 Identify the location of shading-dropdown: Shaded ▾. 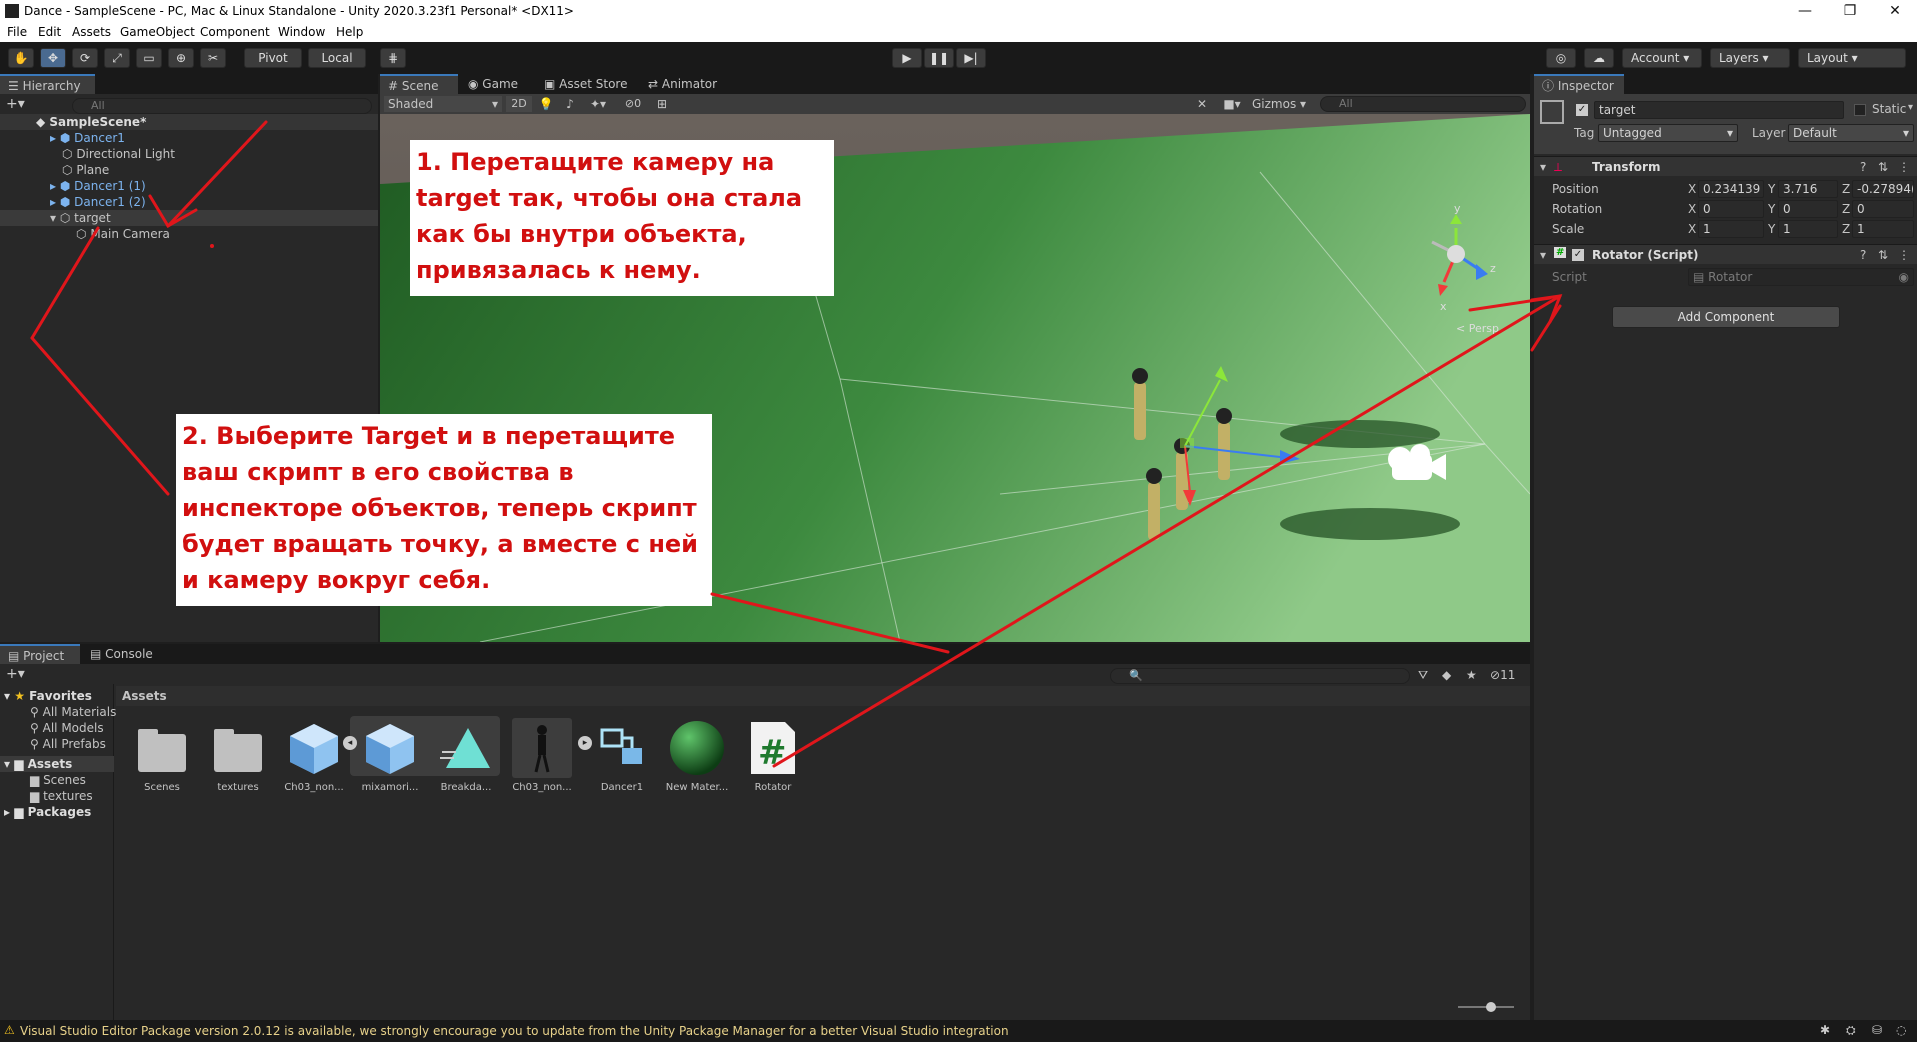
(443, 104).